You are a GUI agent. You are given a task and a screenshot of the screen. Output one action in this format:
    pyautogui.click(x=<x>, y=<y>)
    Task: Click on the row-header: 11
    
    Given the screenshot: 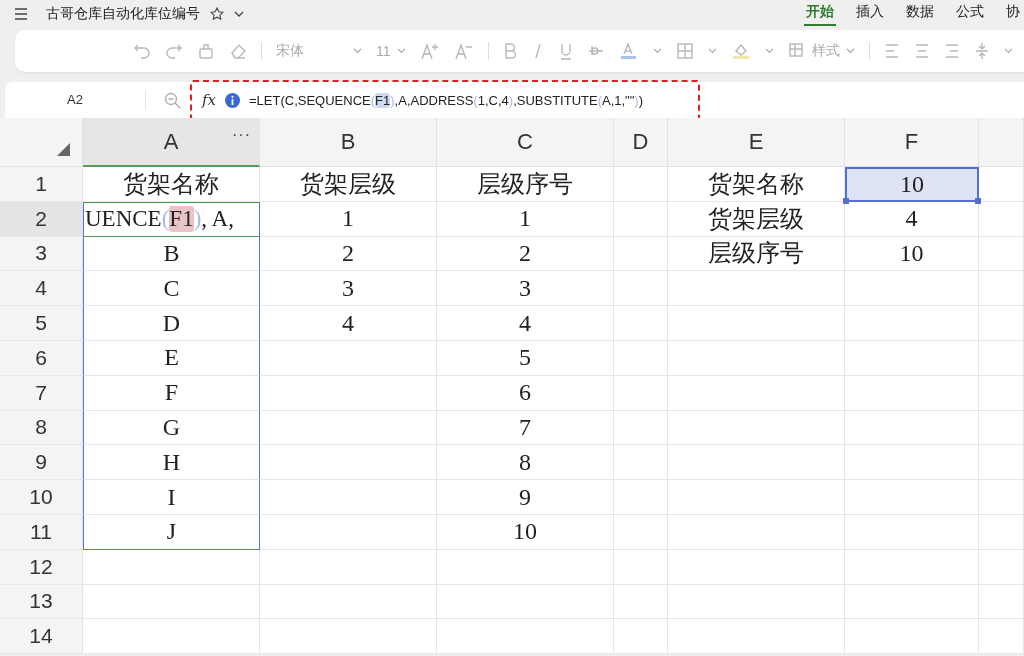 What is the action you would take?
    pyautogui.click(x=41, y=532)
    